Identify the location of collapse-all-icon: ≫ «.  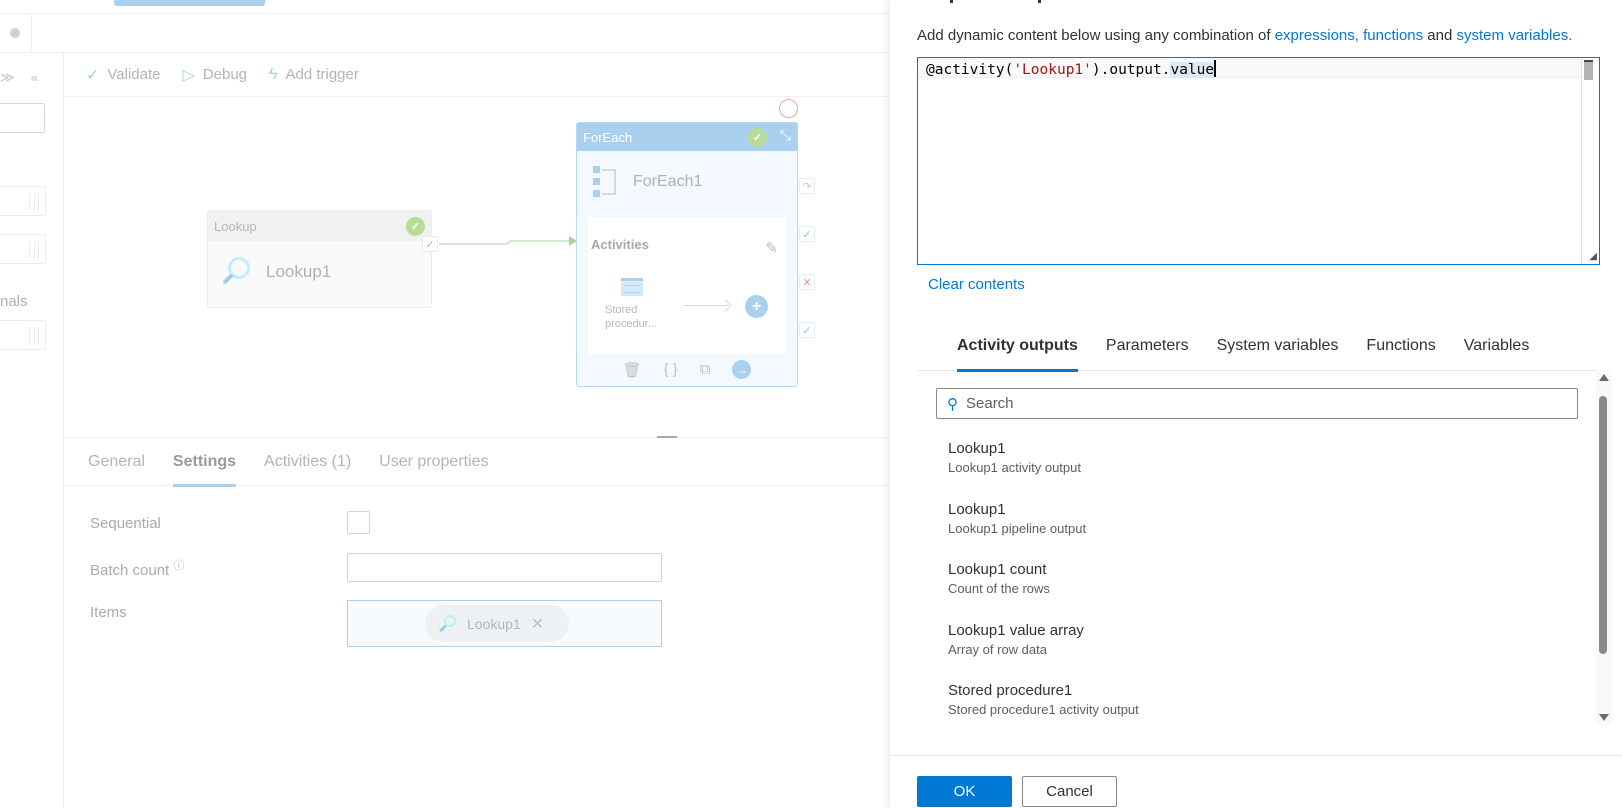
(22, 77).